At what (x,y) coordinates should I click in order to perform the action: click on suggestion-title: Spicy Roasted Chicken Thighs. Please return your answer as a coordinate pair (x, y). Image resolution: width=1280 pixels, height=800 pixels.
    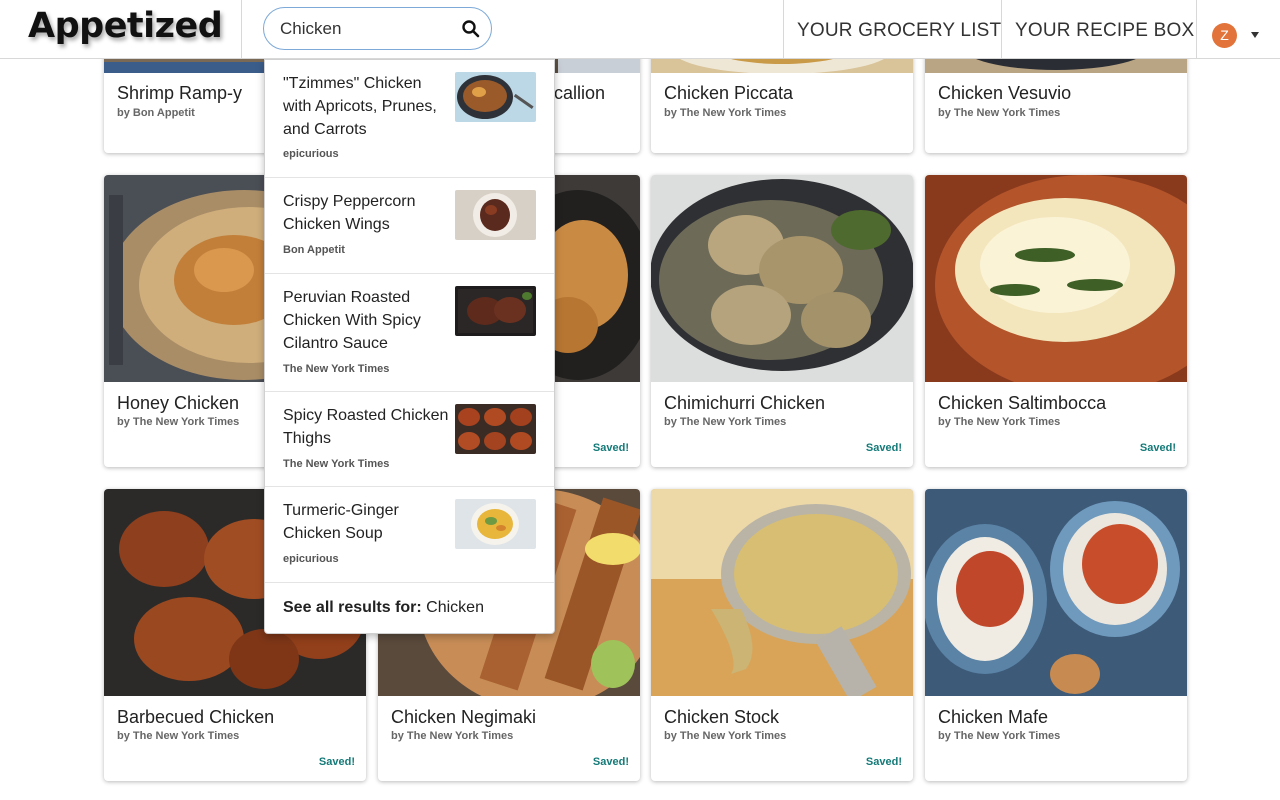
    Looking at the image, I should click on (368, 427).